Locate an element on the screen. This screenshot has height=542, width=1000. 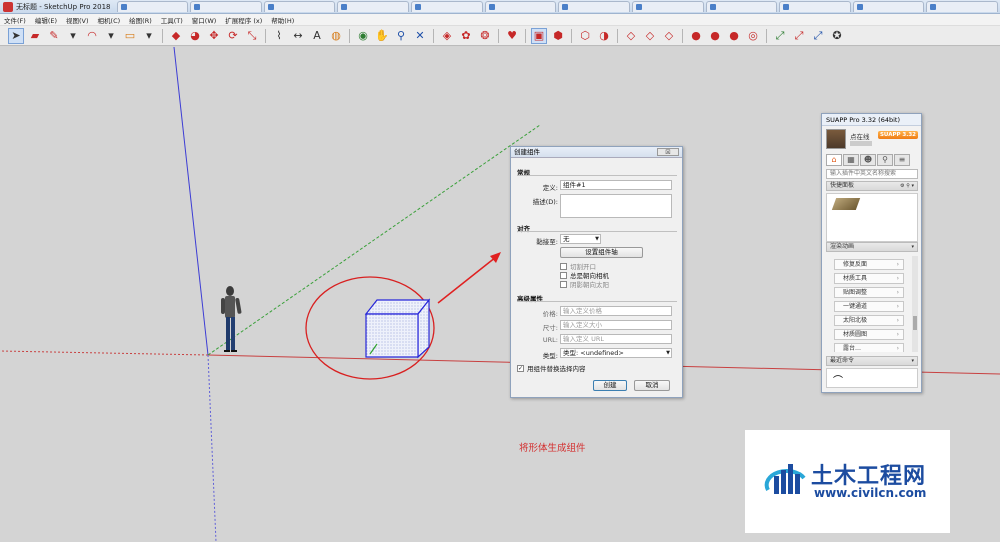
axes-blue-icon: ⤢ is located at coordinates (818, 36).